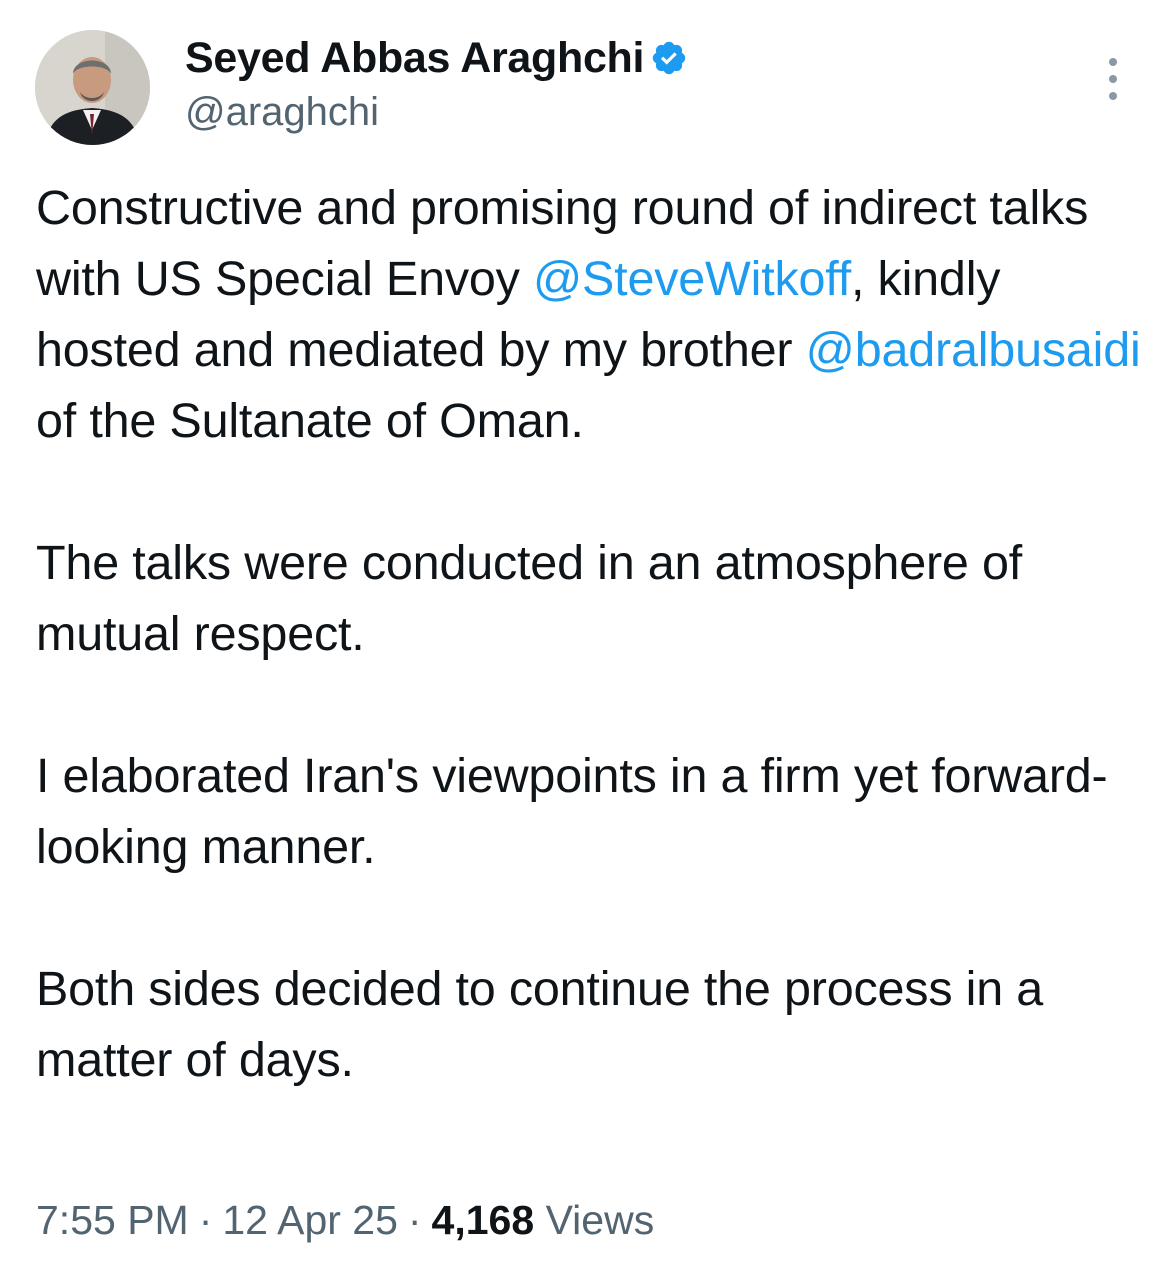  Describe the element at coordinates (436, 112) in the screenshot. I see `author-handle: @araghchi` at that location.